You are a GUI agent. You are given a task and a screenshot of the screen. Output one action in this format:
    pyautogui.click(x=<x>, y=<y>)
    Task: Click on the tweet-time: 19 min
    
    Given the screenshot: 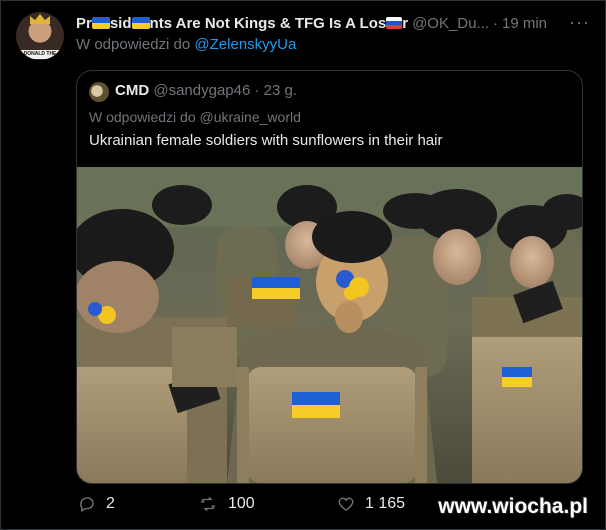 What is the action you would take?
    pyautogui.click(x=524, y=23)
    